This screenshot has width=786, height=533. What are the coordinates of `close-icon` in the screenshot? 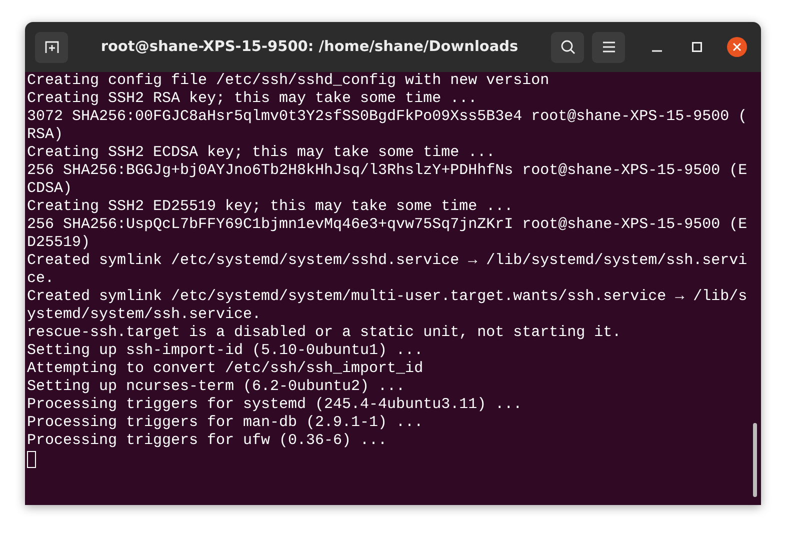 It's located at (737, 47).